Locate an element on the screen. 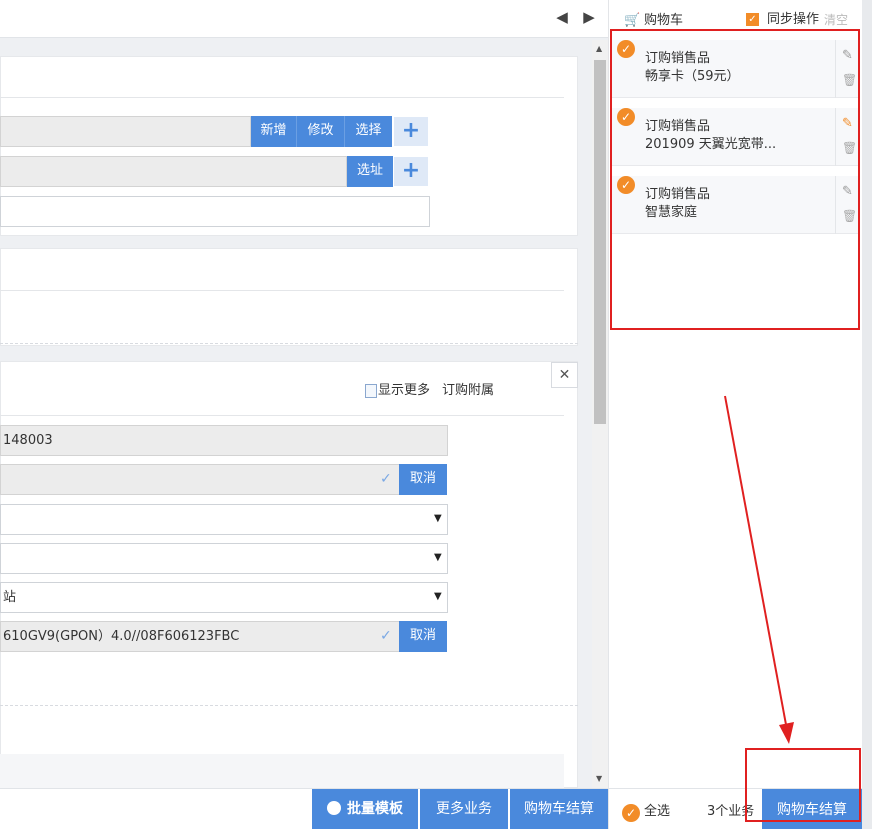  annotation-arrow-line is located at coordinates (756, 563).